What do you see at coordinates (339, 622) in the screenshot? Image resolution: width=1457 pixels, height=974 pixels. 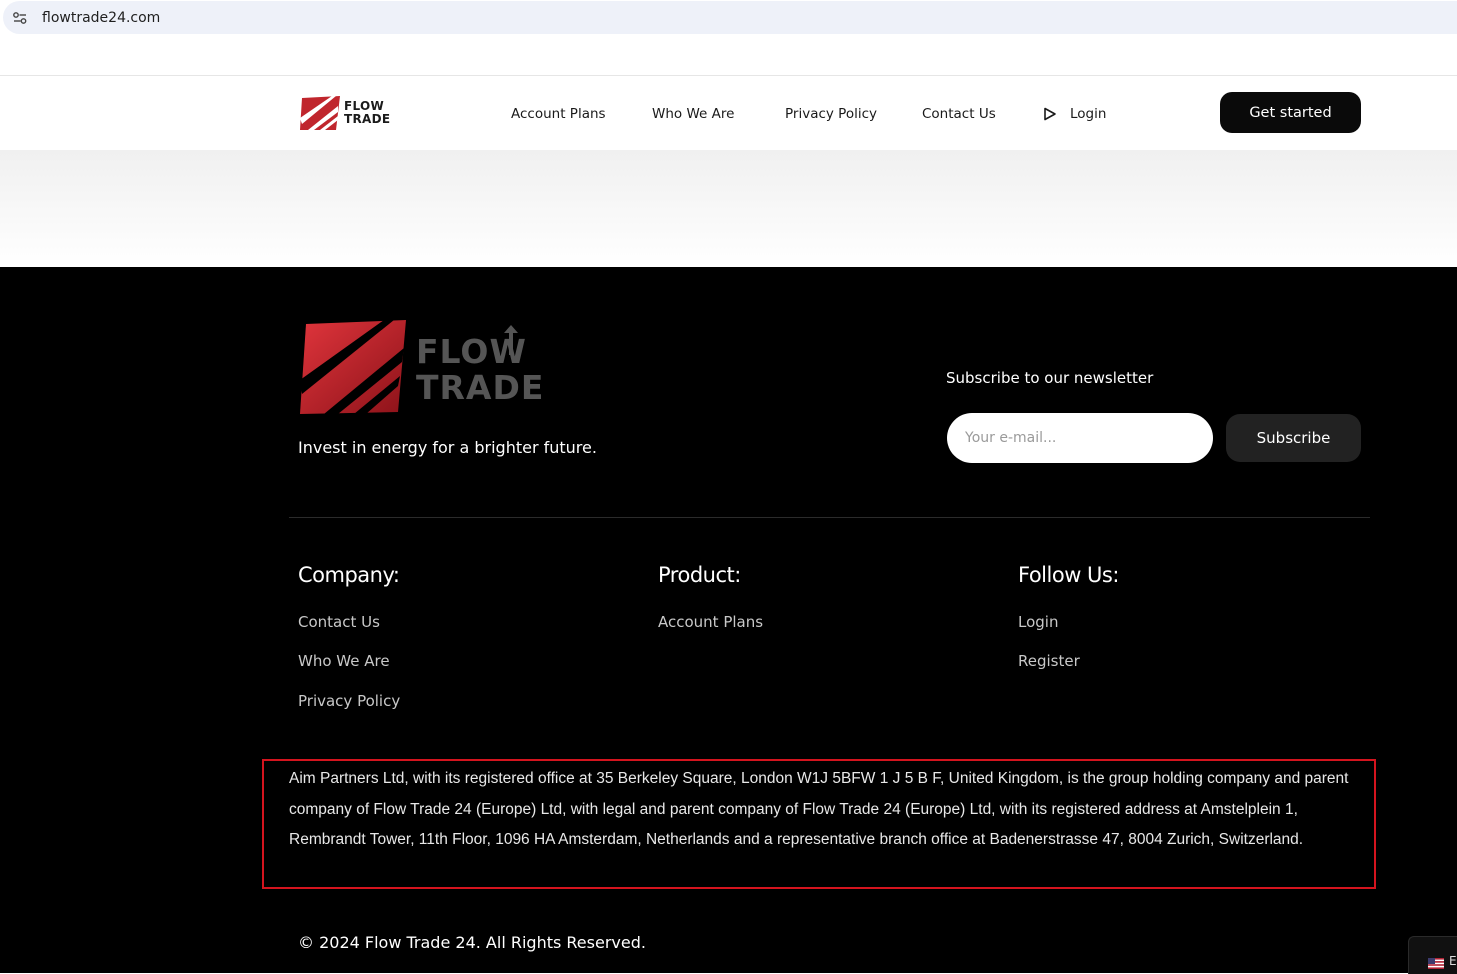 I see `footer-link-contact-us: Contact Us` at bounding box center [339, 622].